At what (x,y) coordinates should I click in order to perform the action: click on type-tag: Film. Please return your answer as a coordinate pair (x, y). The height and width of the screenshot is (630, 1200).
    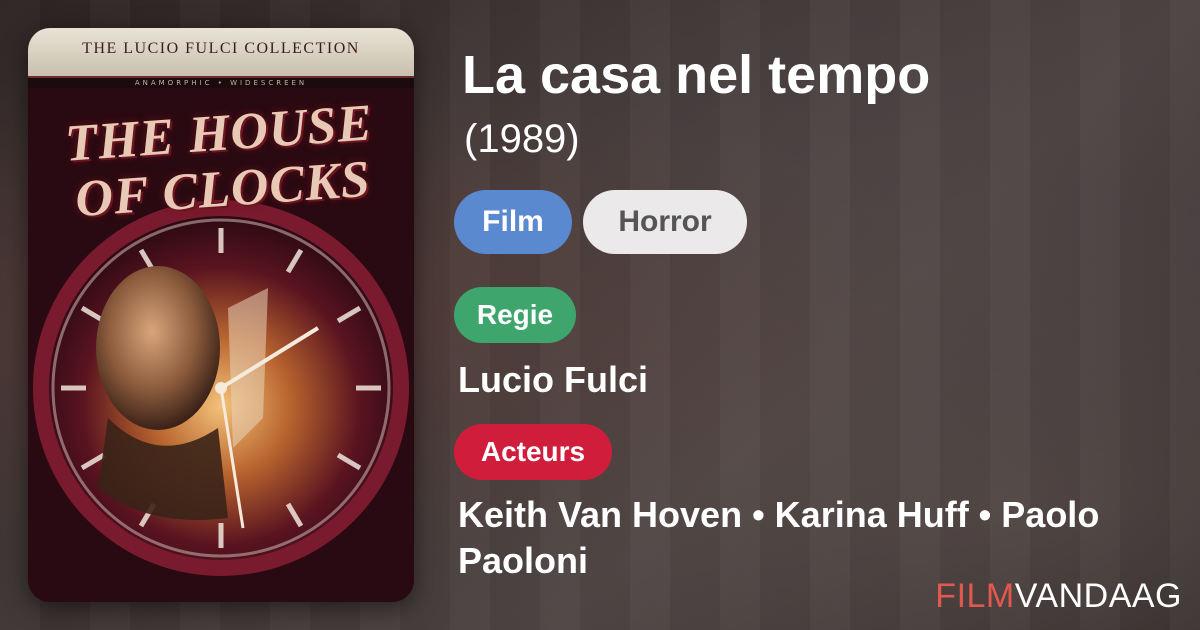
    Looking at the image, I should click on (513, 222).